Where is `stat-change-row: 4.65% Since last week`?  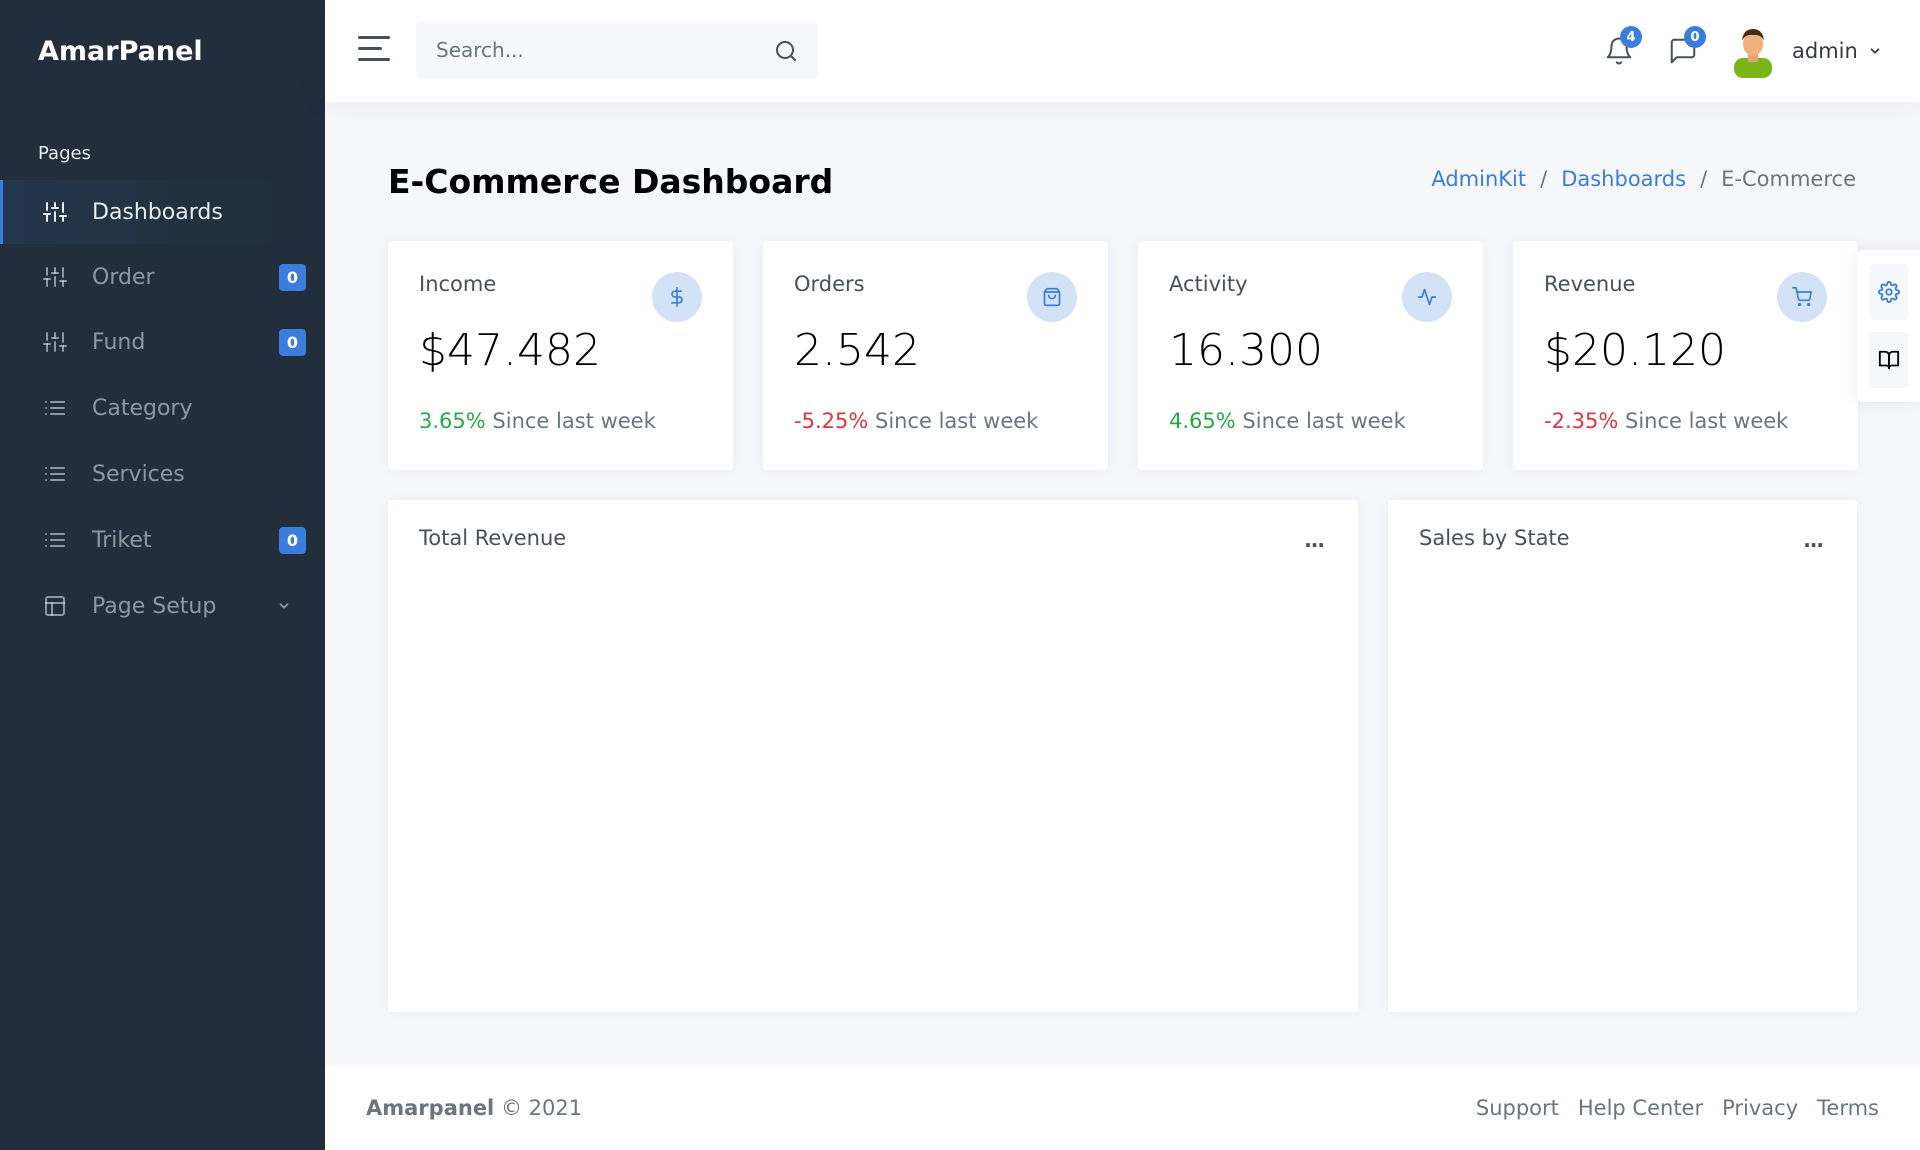 stat-change-row: 4.65% Since last week is located at coordinates (1287, 421).